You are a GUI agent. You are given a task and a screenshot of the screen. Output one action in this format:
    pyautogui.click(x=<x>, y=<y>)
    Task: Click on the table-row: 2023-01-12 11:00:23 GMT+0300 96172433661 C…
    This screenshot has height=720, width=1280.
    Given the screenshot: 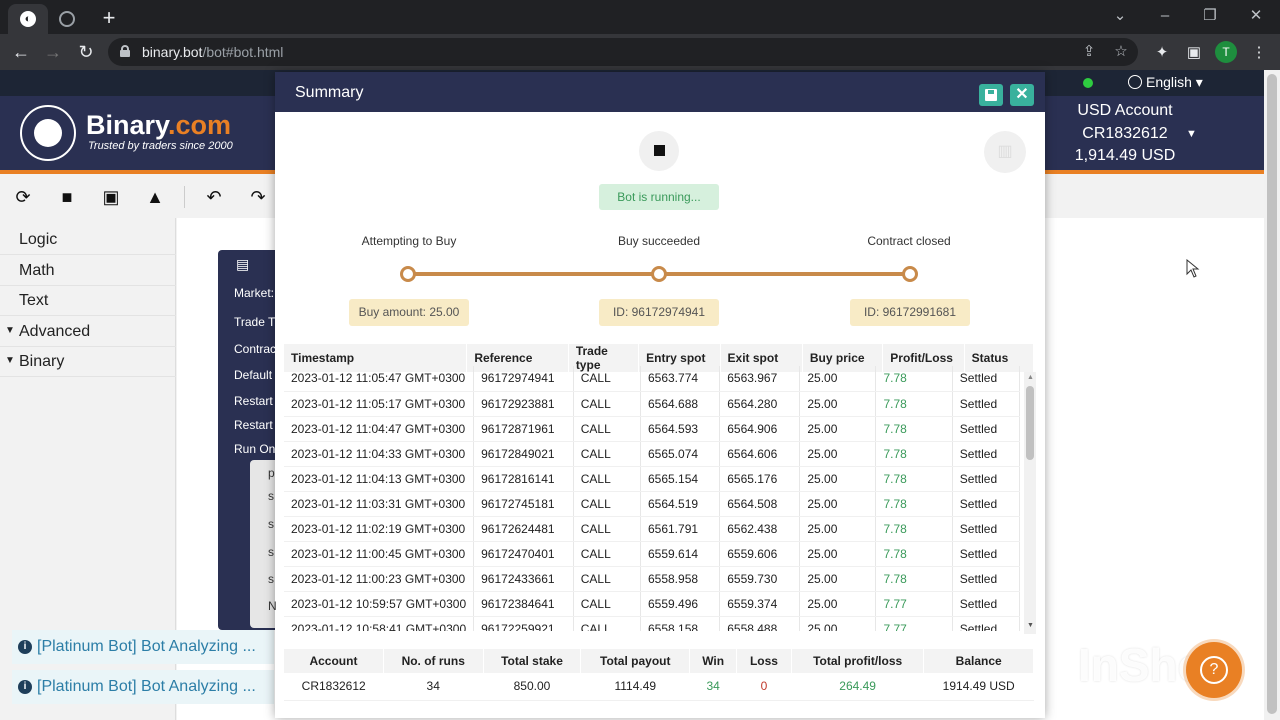 What is the action you would take?
    pyautogui.click(x=652, y=579)
    